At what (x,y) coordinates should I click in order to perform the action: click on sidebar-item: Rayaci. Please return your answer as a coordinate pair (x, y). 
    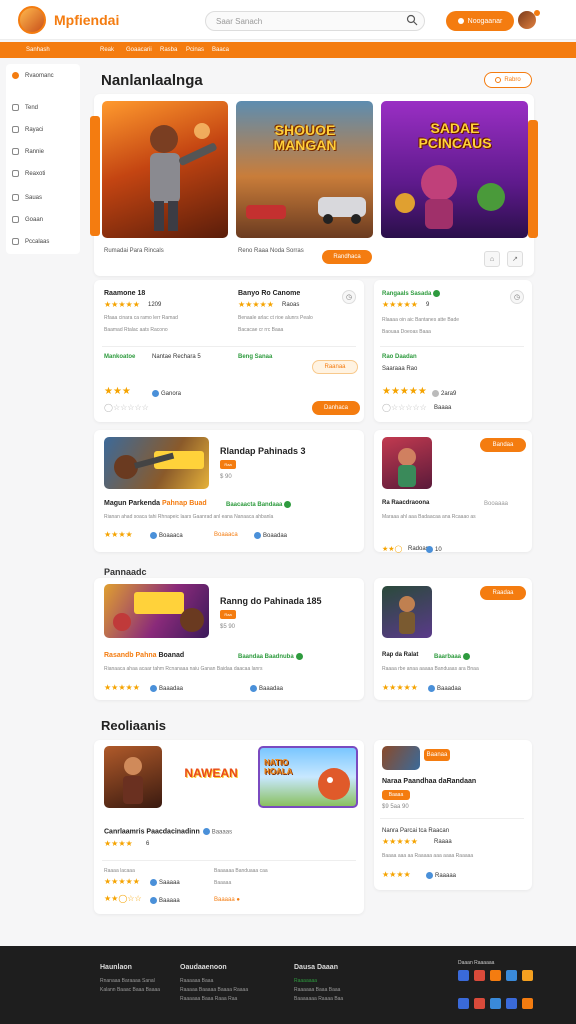
    Looking at the image, I should click on (27, 129).